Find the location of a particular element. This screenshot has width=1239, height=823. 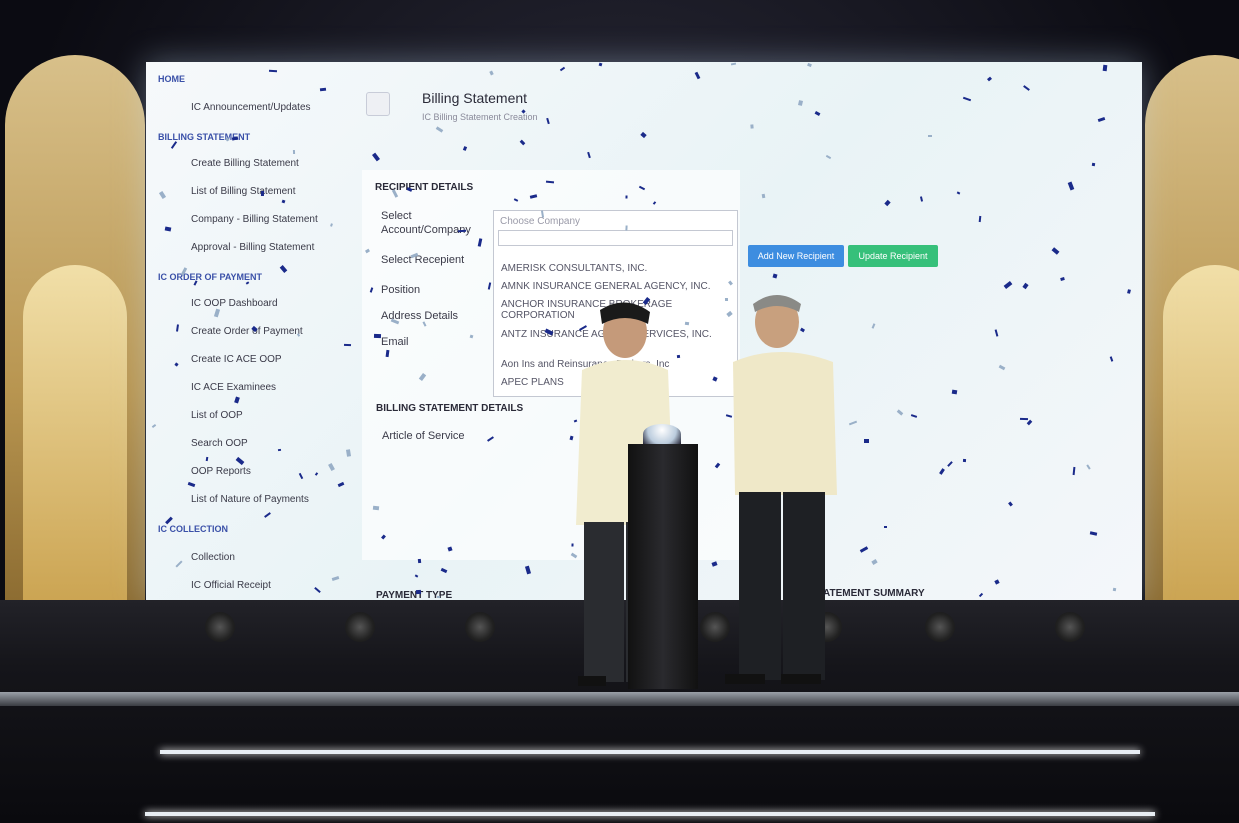

dropdown-option: AMNK INSURANCE GENERAL AGENCY, INC. is located at coordinates (615, 286).